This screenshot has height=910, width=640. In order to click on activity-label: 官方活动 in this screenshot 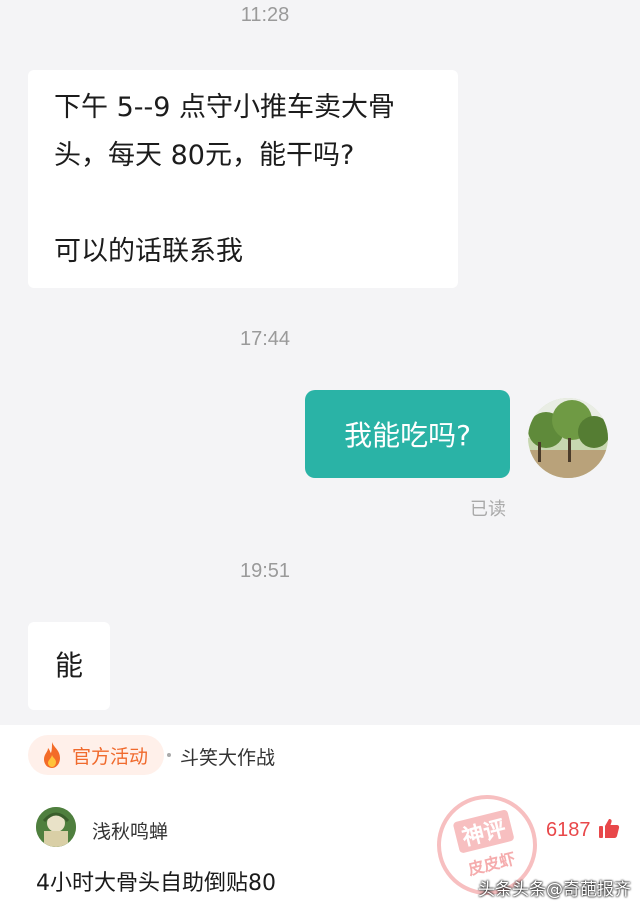, I will do `click(110, 756)`.